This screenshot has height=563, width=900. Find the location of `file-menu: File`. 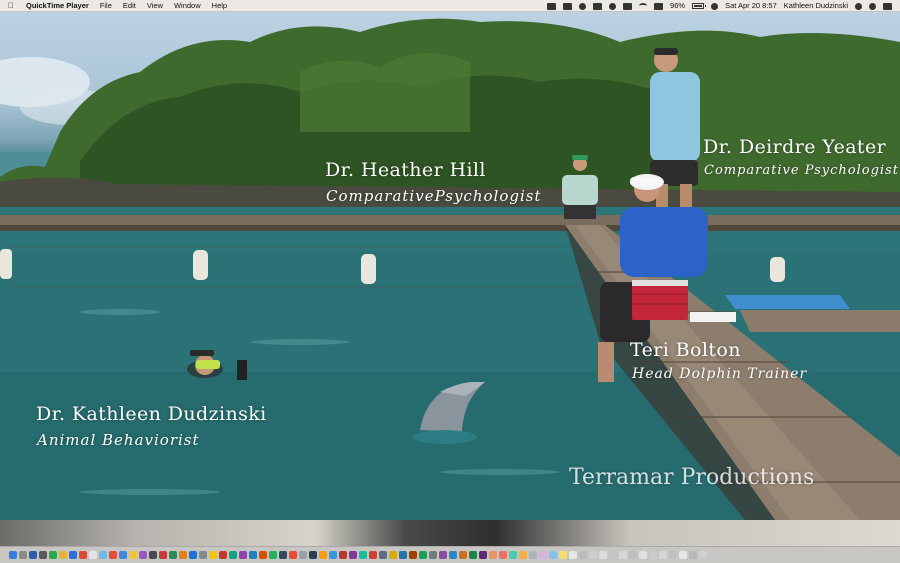

file-menu: File is located at coordinates (106, 5).